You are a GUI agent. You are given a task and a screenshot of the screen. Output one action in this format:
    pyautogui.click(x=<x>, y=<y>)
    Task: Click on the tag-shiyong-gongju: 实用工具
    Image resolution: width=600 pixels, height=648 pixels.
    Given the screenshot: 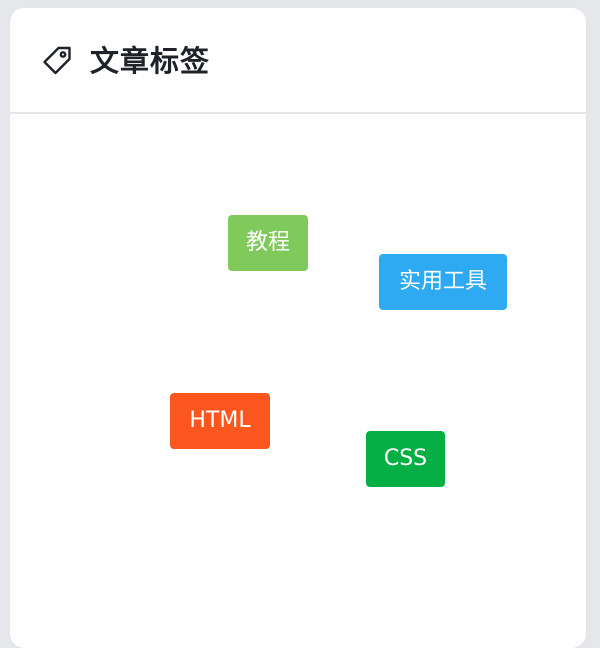 What is the action you would take?
    pyautogui.click(x=443, y=282)
    